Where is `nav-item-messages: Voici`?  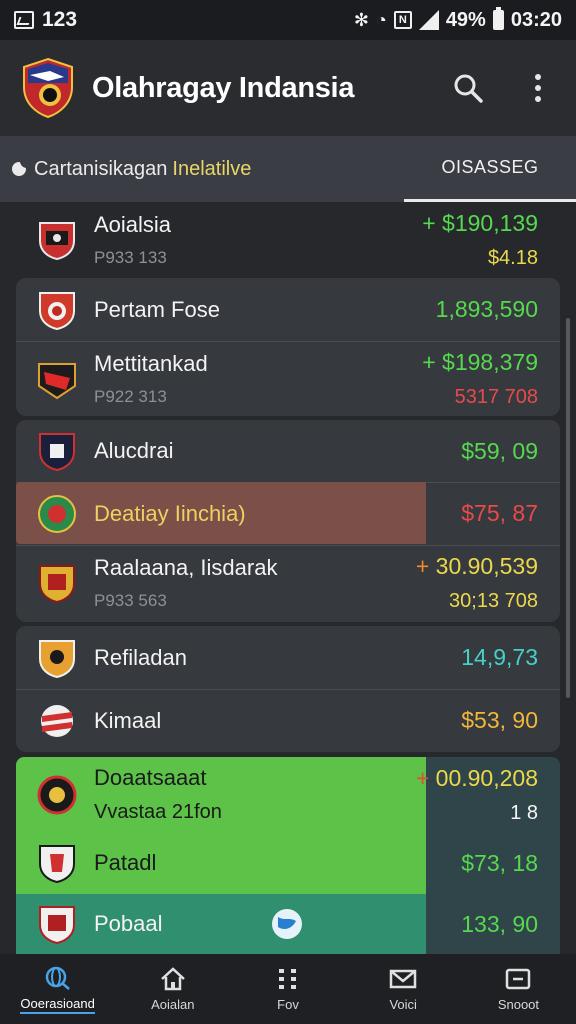
nav-item-messages: Voici is located at coordinates (403, 989).